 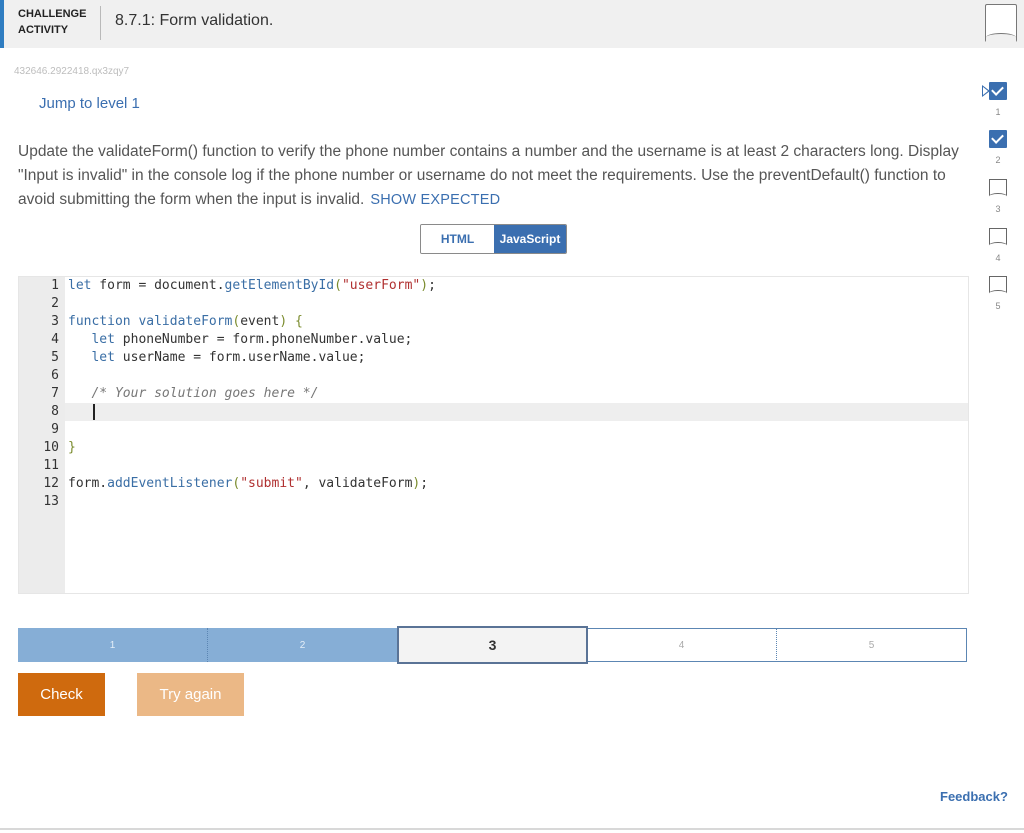 What do you see at coordinates (55, 411) in the screenshot?
I see `code-line-number: 8` at bounding box center [55, 411].